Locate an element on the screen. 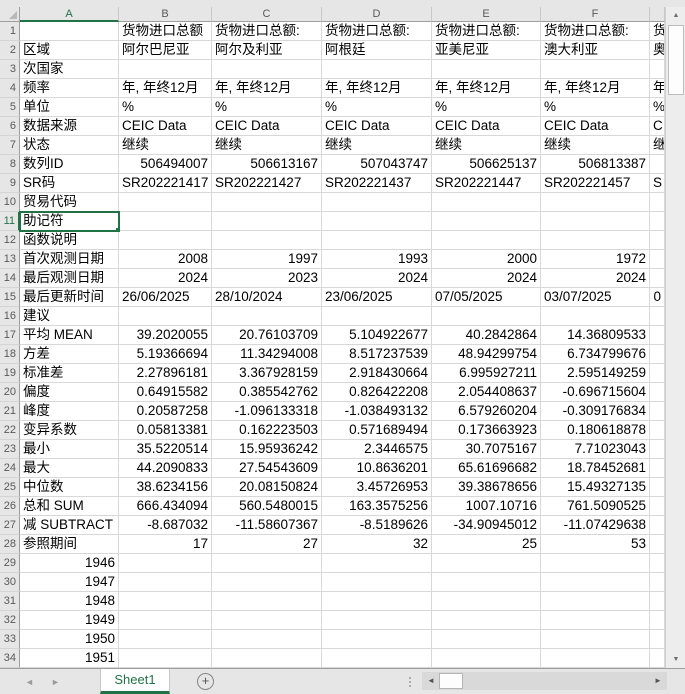  cell-G16 is located at coordinates (657, 316).